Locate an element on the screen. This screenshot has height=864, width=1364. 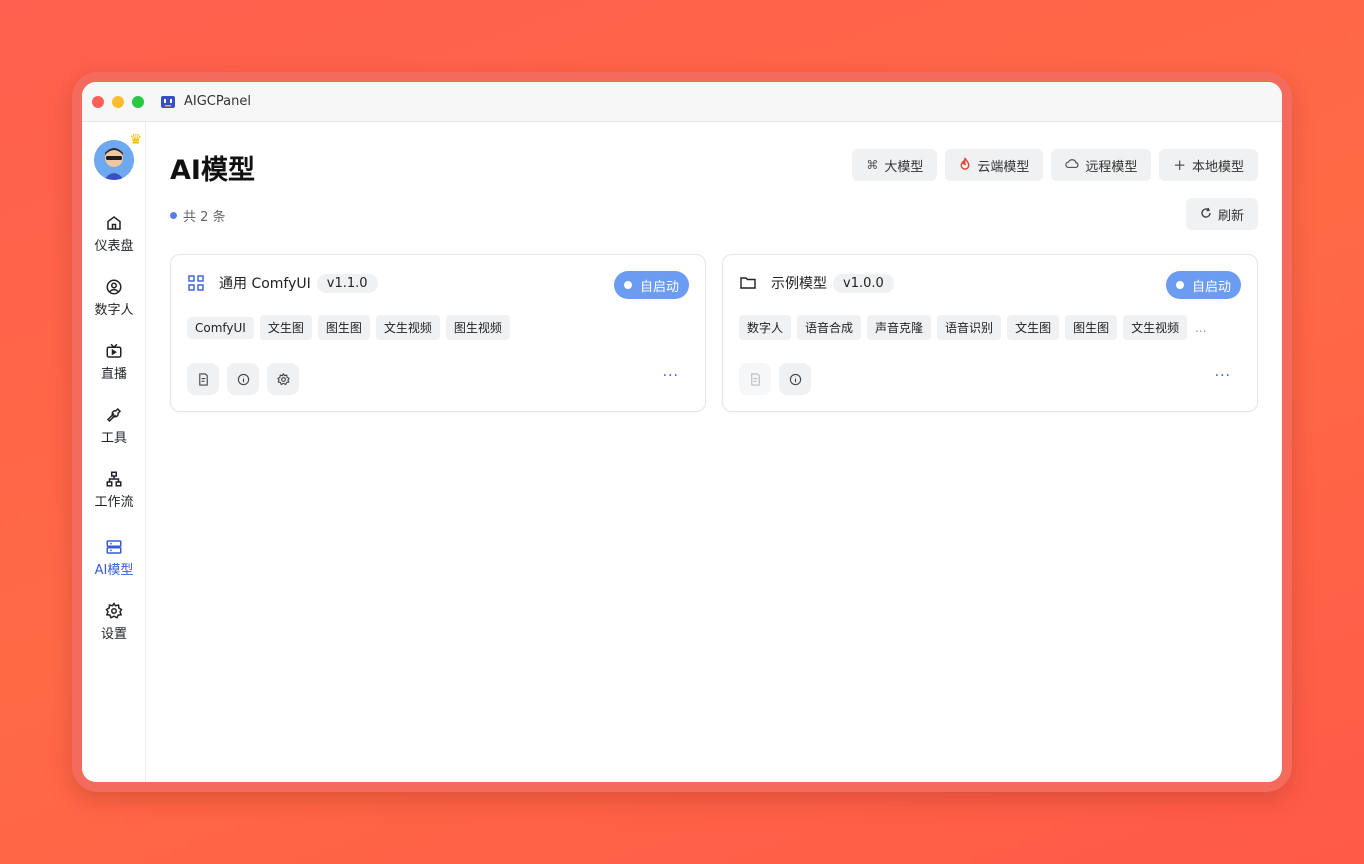
button-label: 大模型 is located at coordinates (904, 167).